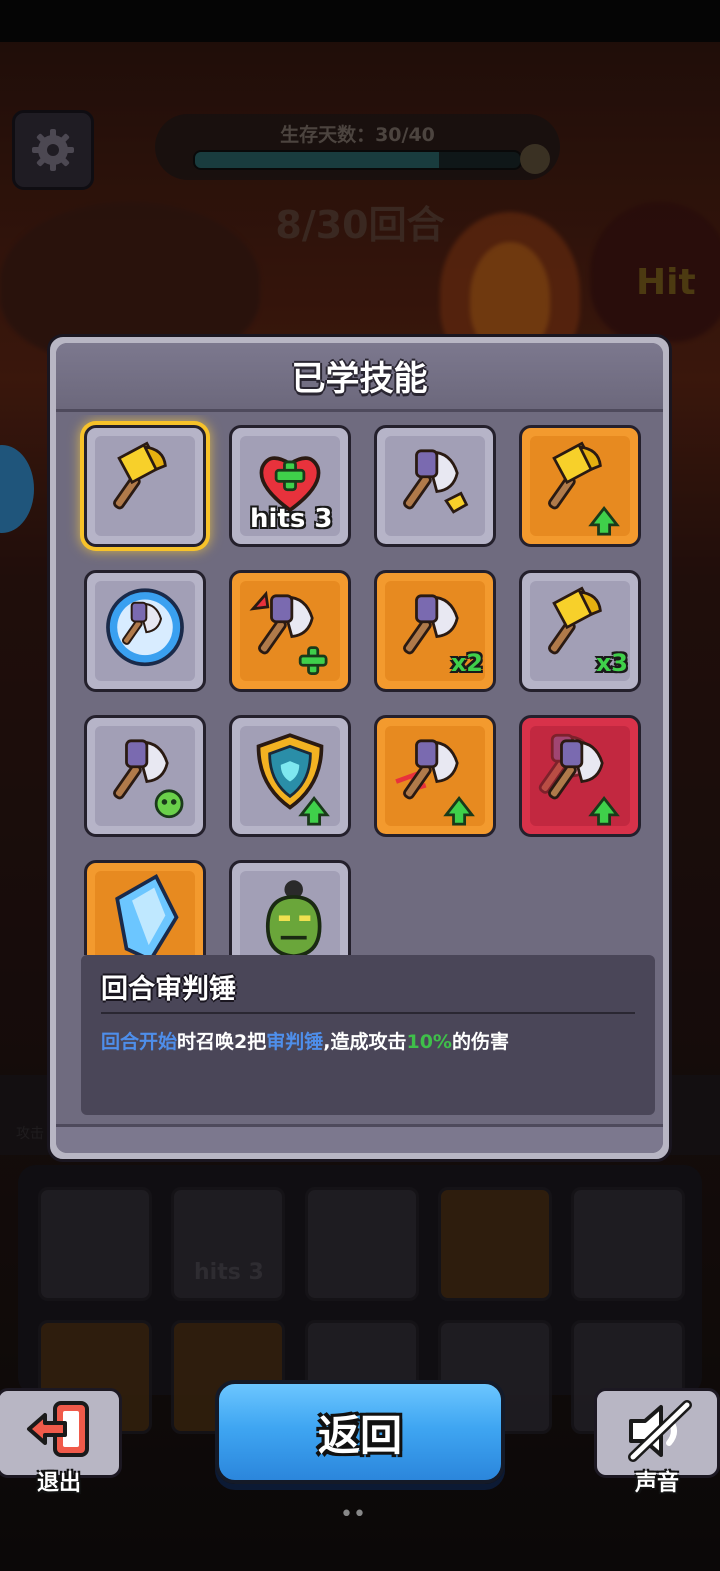  Describe the element at coordinates (480, 1042) in the screenshot. I see `description-segment: 的伤害` at that location.